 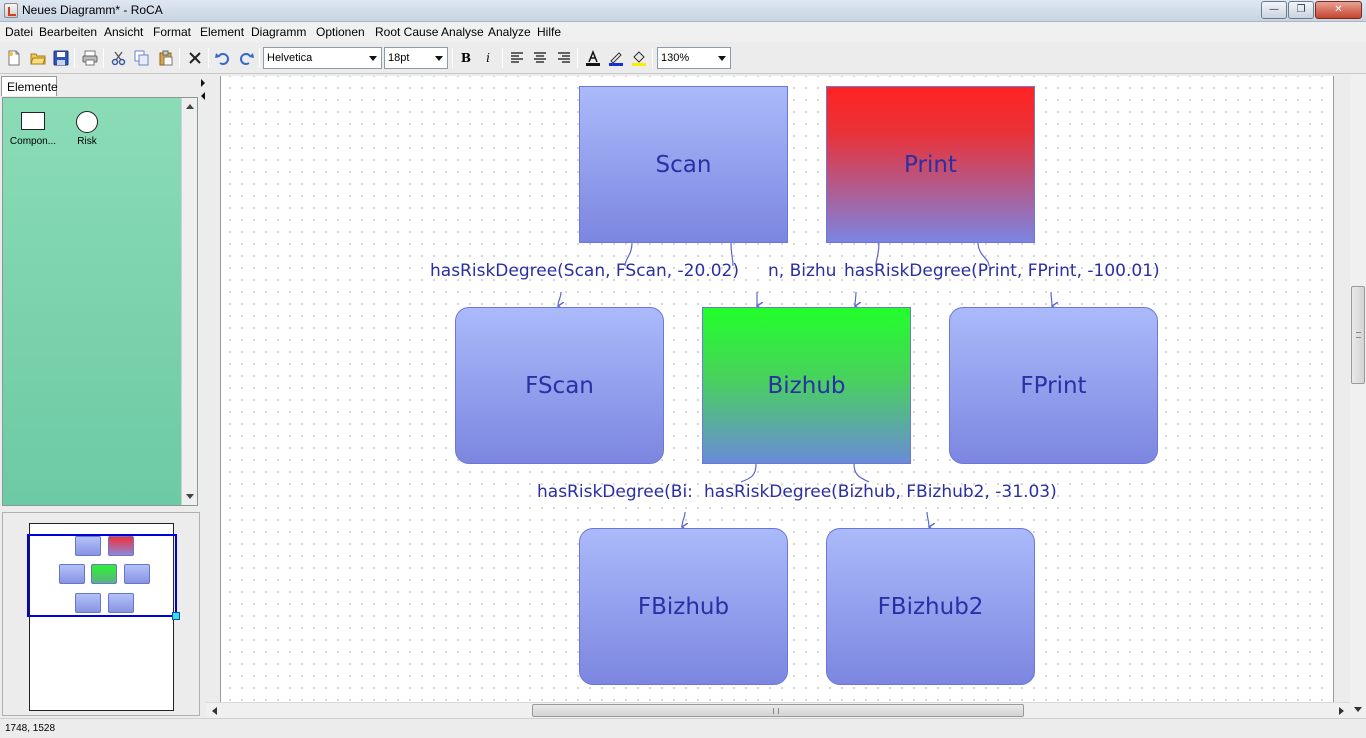 I want to click on horizontal-scroll-thumb, so click(x=778, y=710).